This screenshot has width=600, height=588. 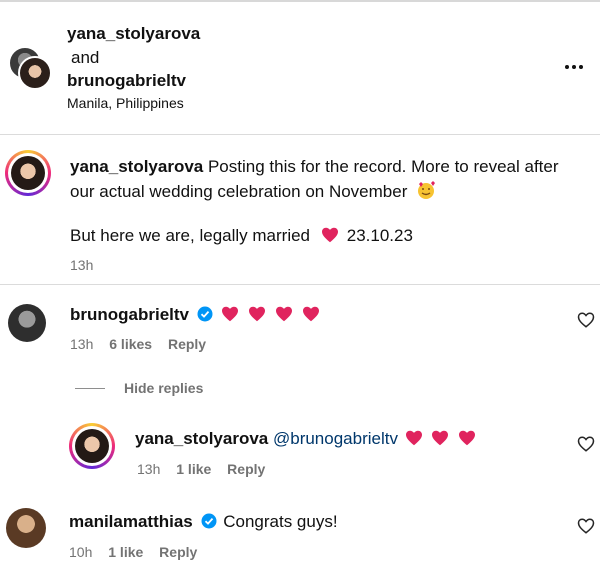 I want to click on replies-line, so click(x=90, y=388).